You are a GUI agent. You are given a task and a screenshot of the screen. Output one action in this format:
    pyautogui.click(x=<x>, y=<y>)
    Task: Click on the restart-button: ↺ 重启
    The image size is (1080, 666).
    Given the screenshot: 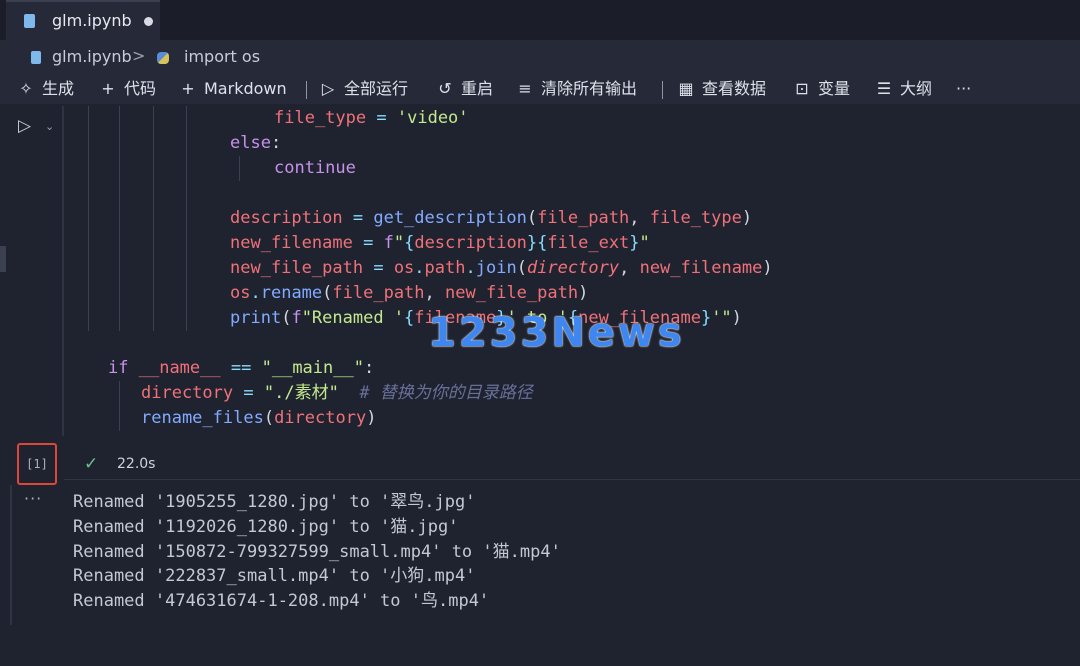 What is the action you would take?
    pyautogui.click(x=464, y=89)
    